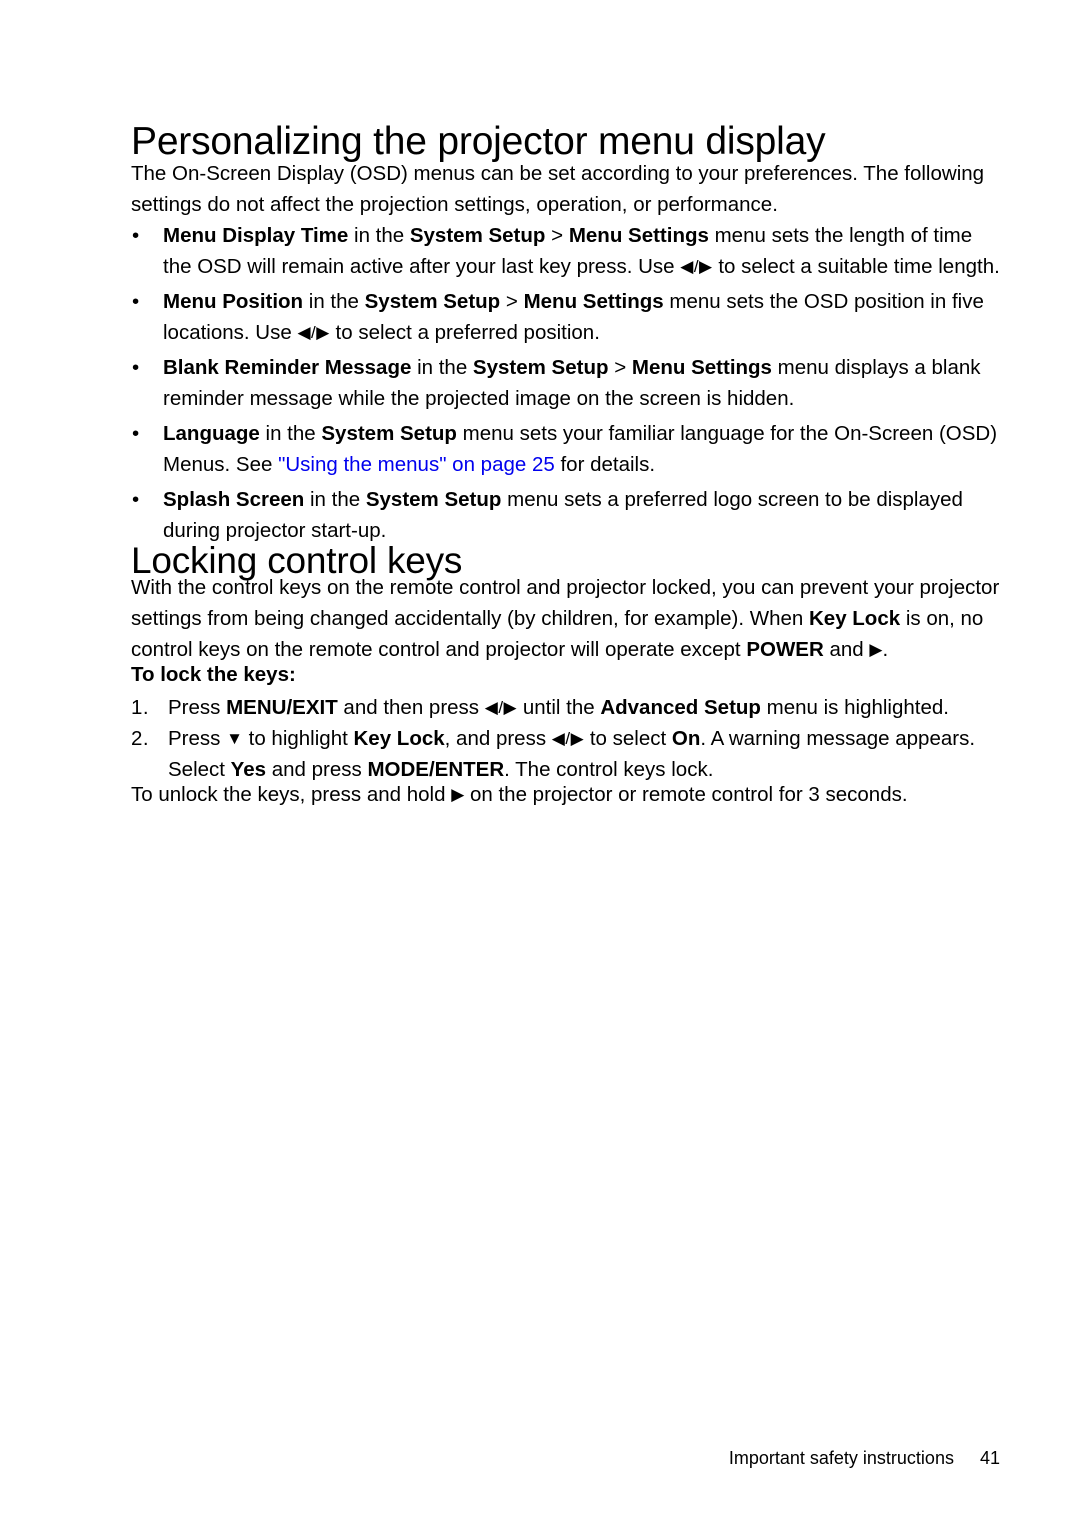 The height and width of the screenshot is (1534, 1080). I want to click on setting-name: Menu Position, so click(233, 301).